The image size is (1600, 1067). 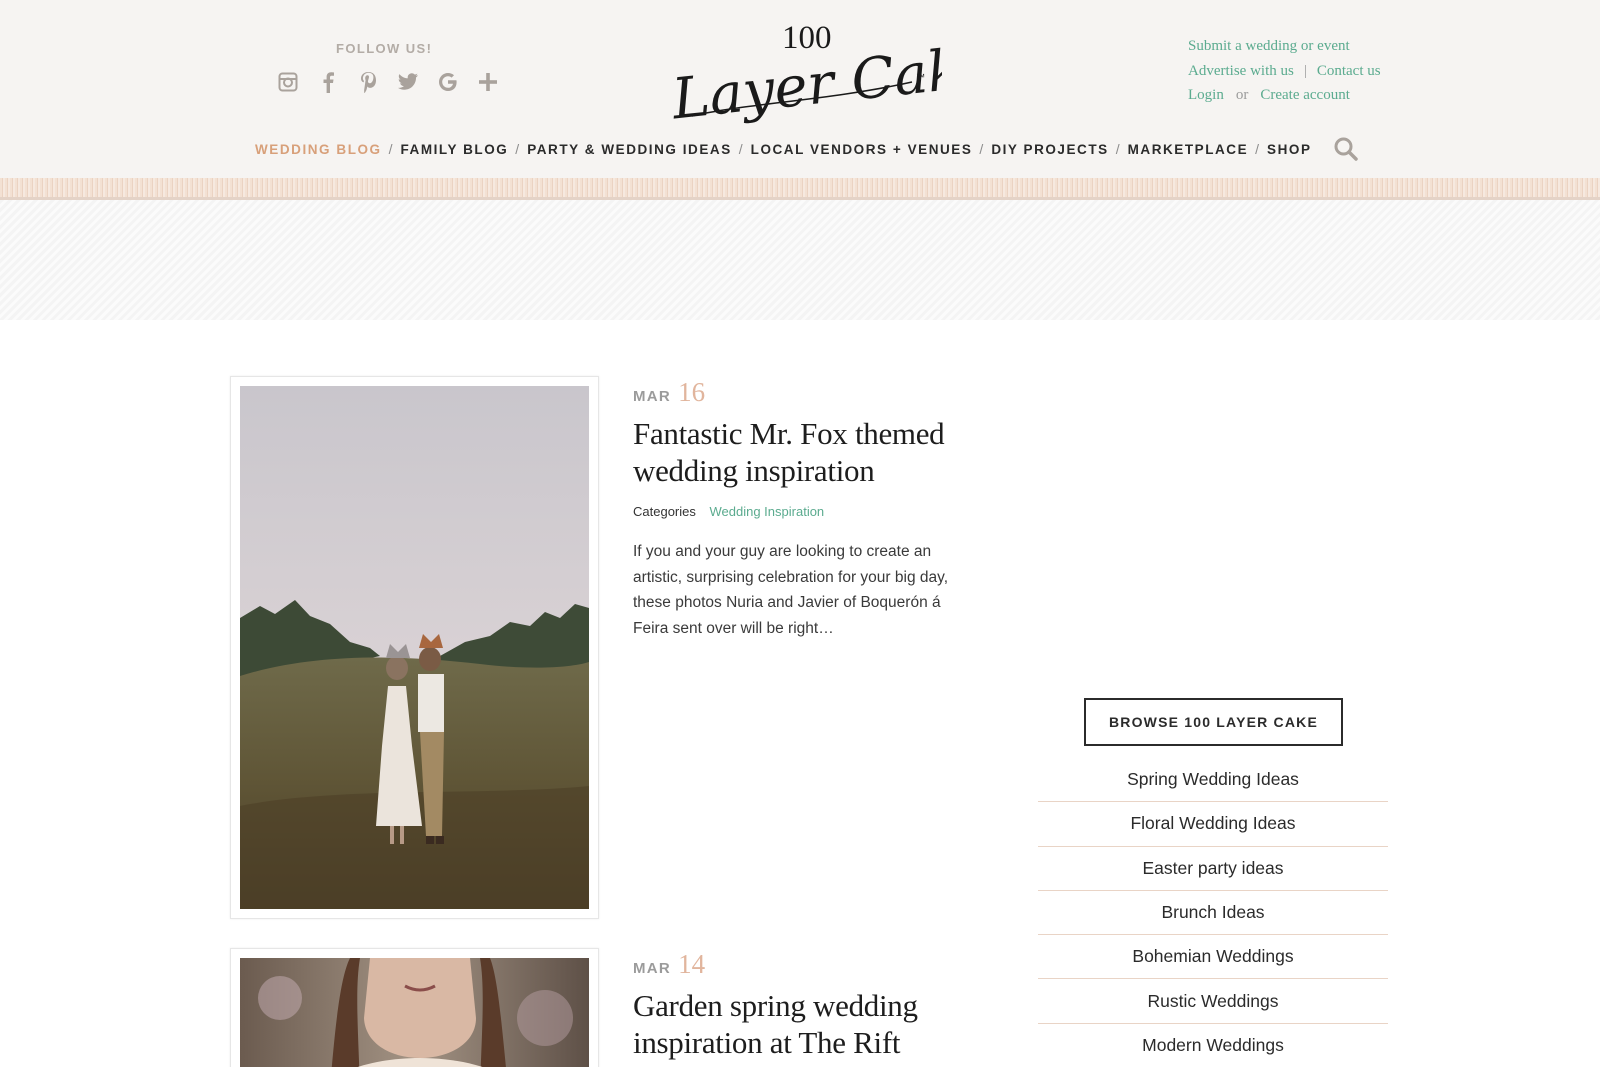 What do you see at coordinates (832, 75) in the screenshot?
I see `site-logo: 100 Layer Cake ™` at bounding box center [832, 75].